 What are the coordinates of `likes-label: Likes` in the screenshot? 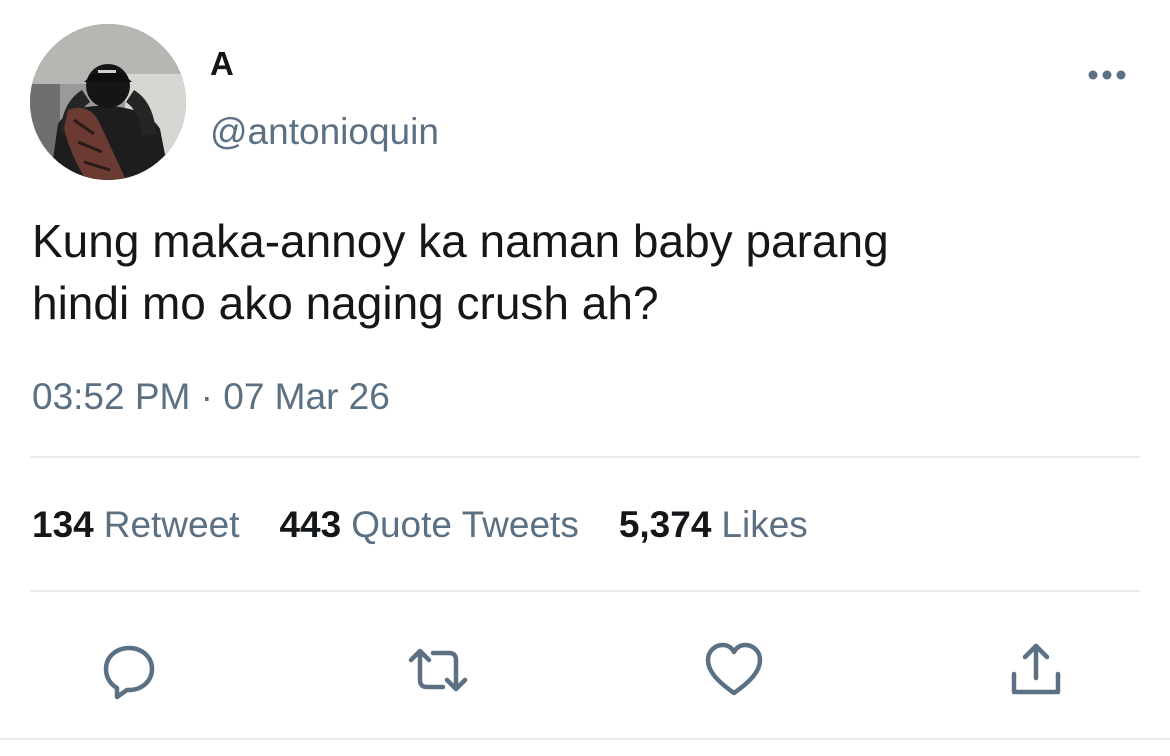 It's located at (764, 524).